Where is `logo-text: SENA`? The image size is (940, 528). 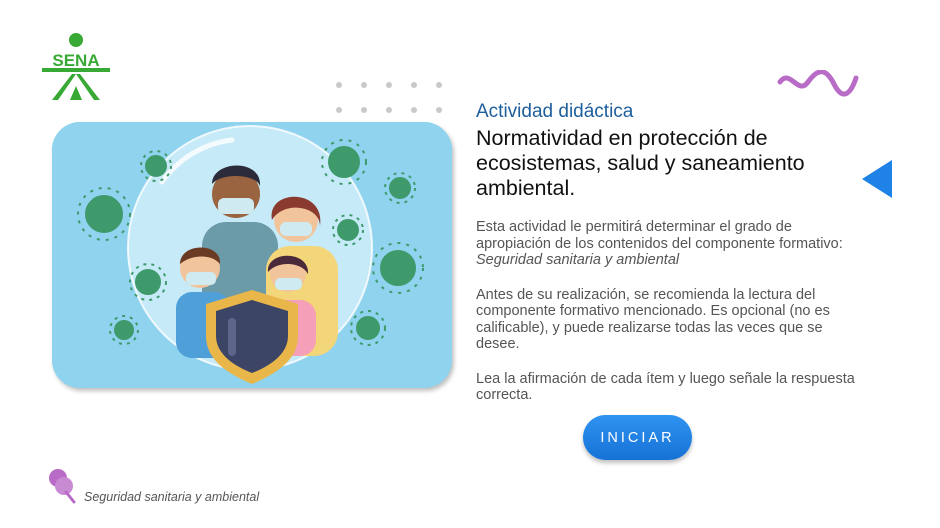 logo-text: SENA is located at coordinates (75, 60).